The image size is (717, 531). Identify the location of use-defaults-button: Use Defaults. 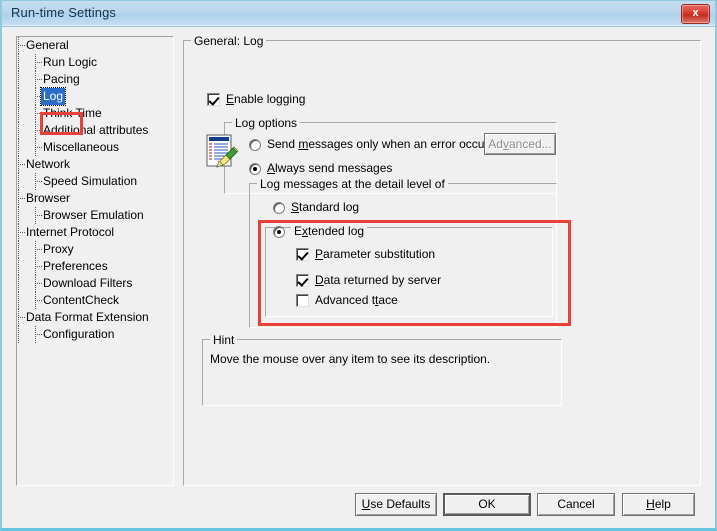
(396, 504).